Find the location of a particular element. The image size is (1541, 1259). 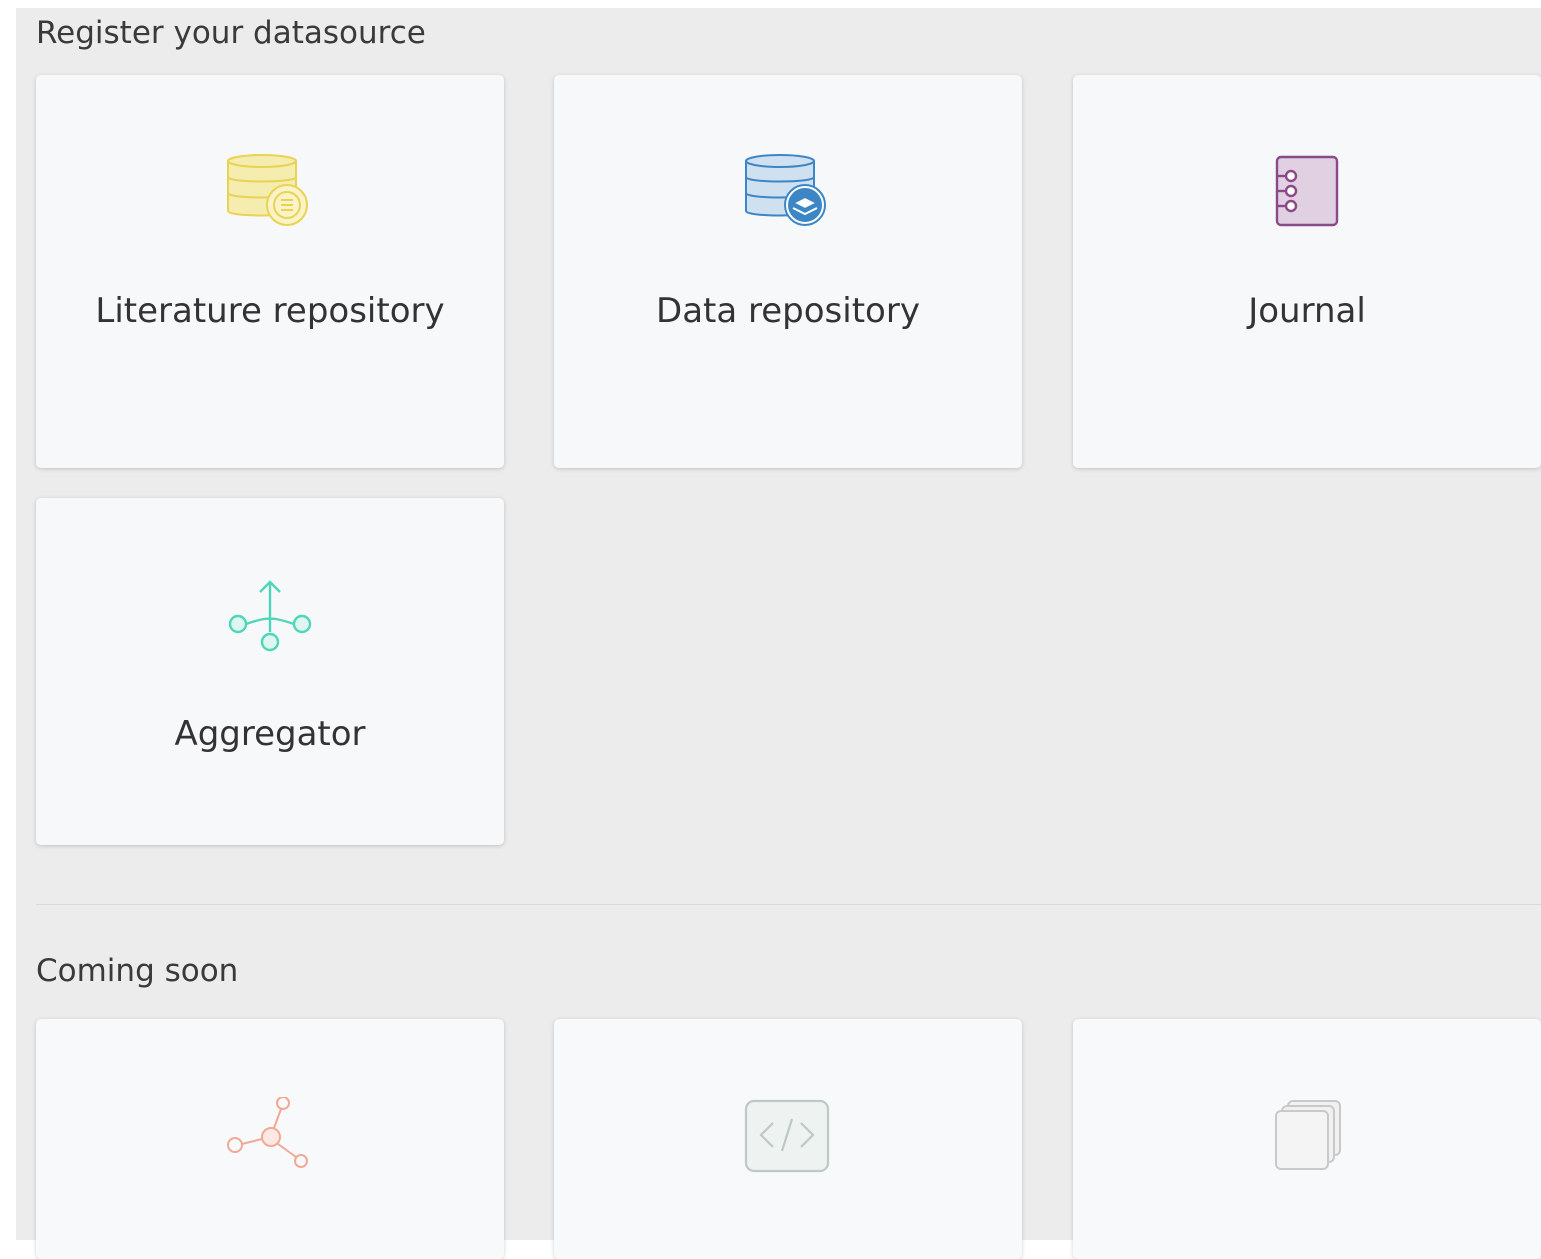

journal-card: Journal is located at coordinates (1307, 271).